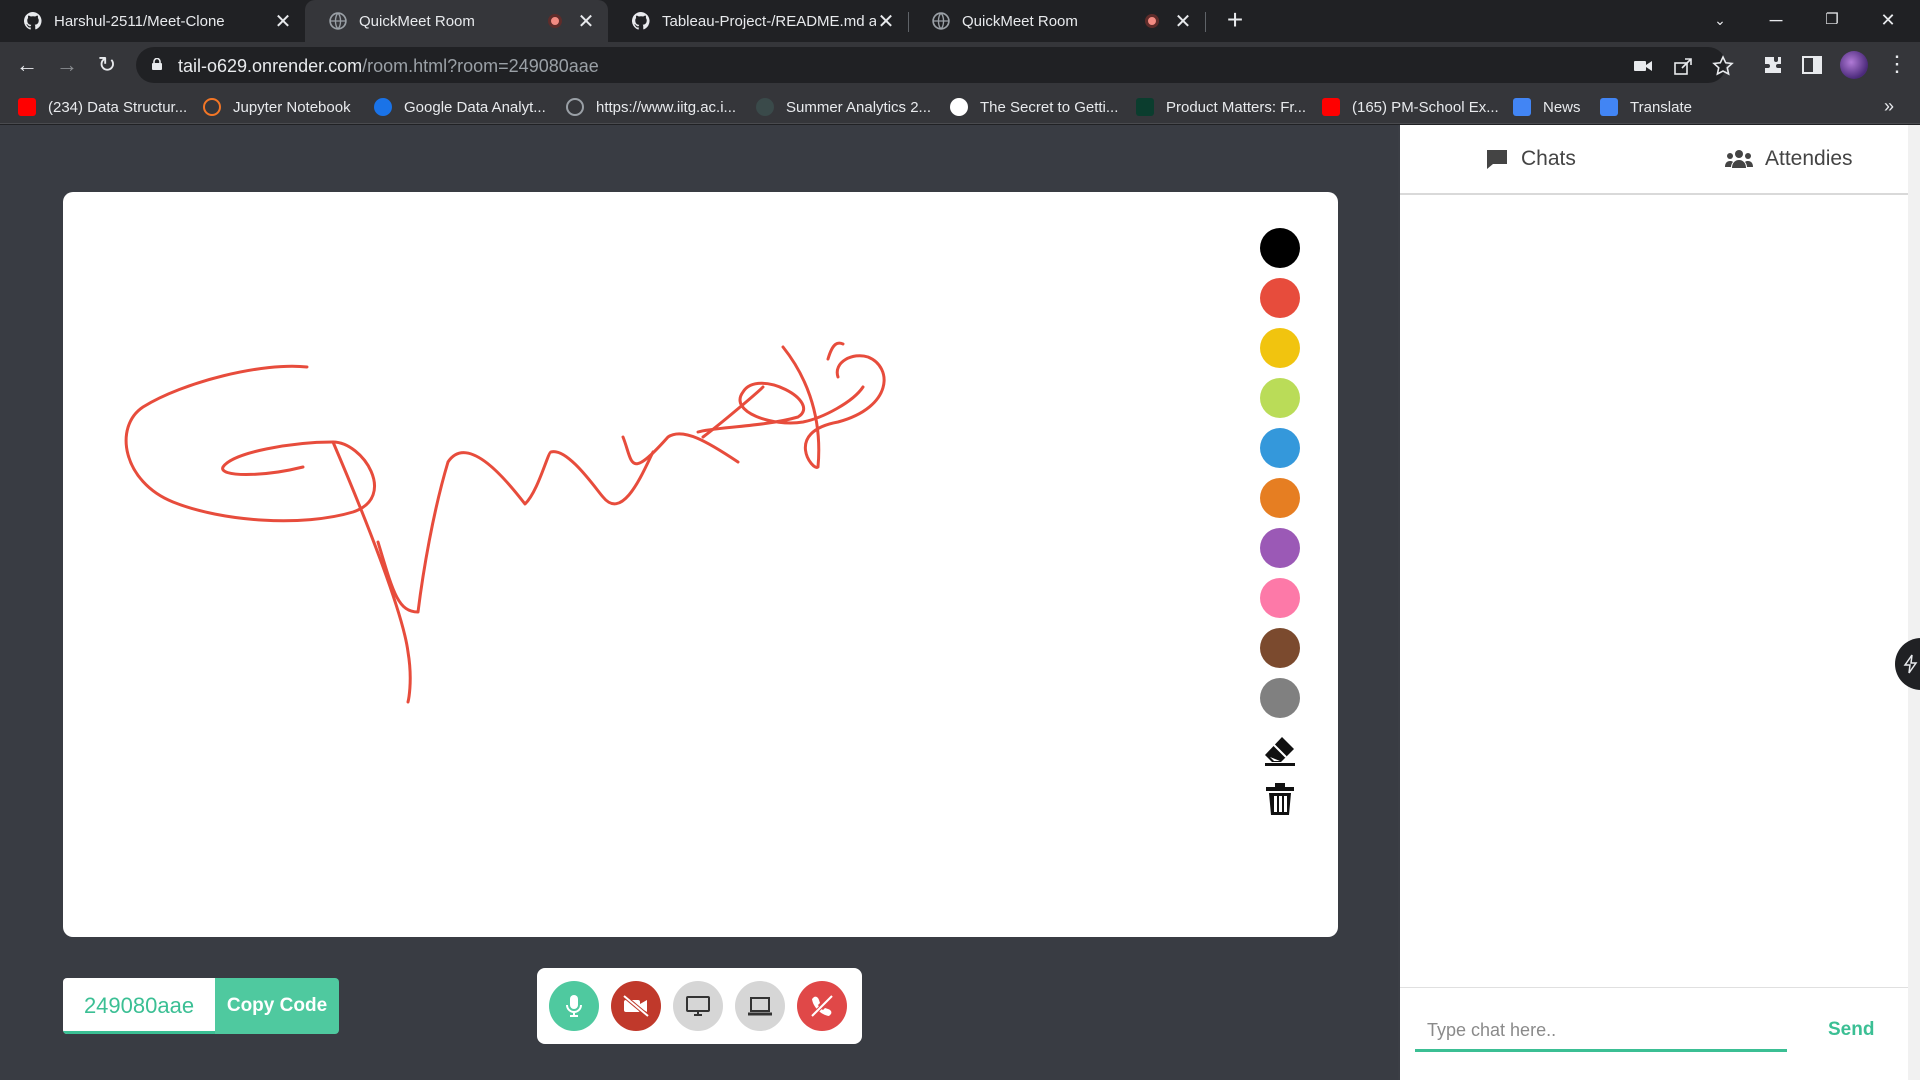  I want to click on bookmark-item: News, so click(1547, 107).